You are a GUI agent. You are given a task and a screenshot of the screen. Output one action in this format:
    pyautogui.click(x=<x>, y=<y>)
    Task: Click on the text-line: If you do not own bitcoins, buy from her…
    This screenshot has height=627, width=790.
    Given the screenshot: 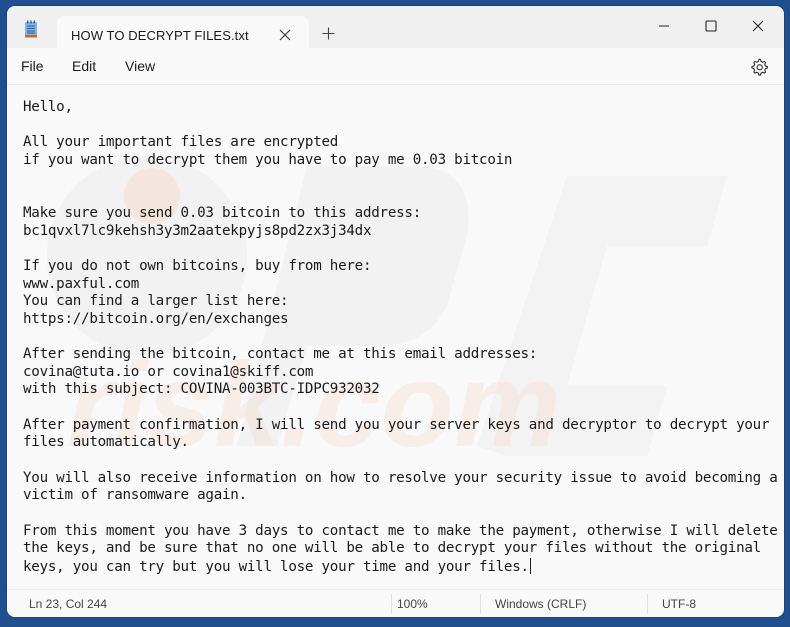 What is the action you would take?
    pyautogui.click(x=197, y=265)
    